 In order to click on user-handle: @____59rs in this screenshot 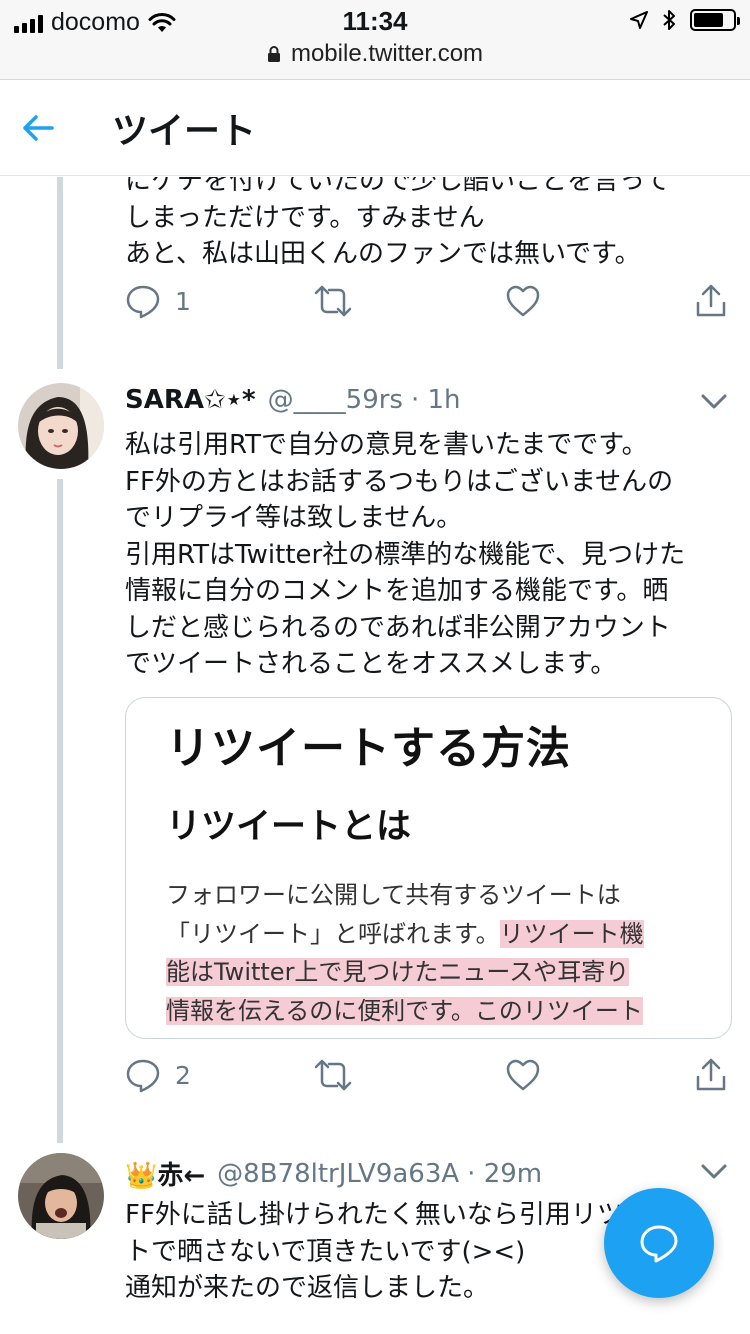, I will do `click(335, 400)`.